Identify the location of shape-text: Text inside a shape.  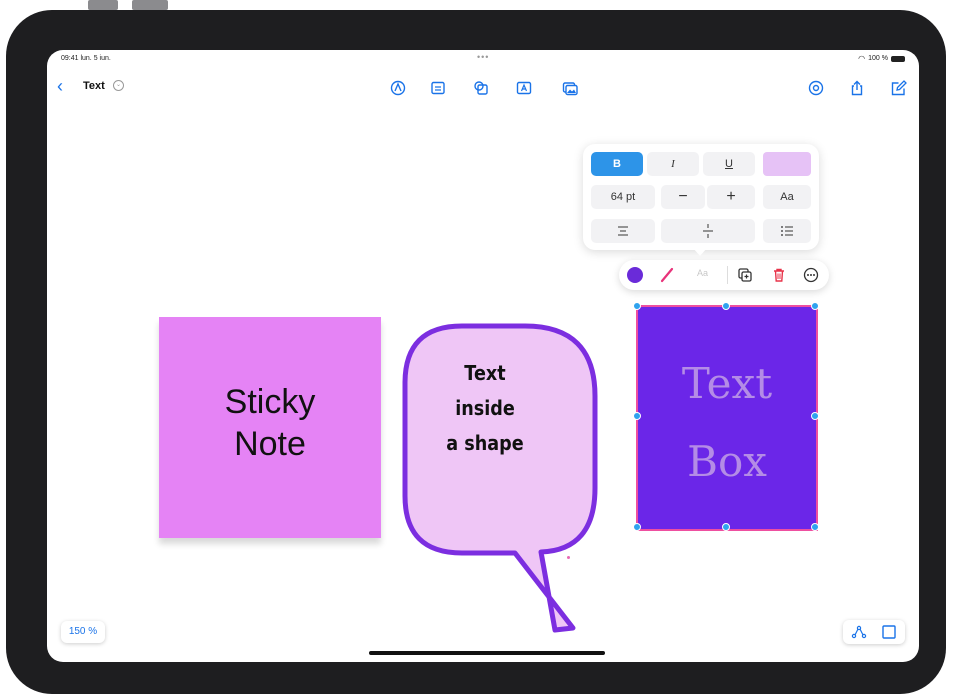
(485, 408).